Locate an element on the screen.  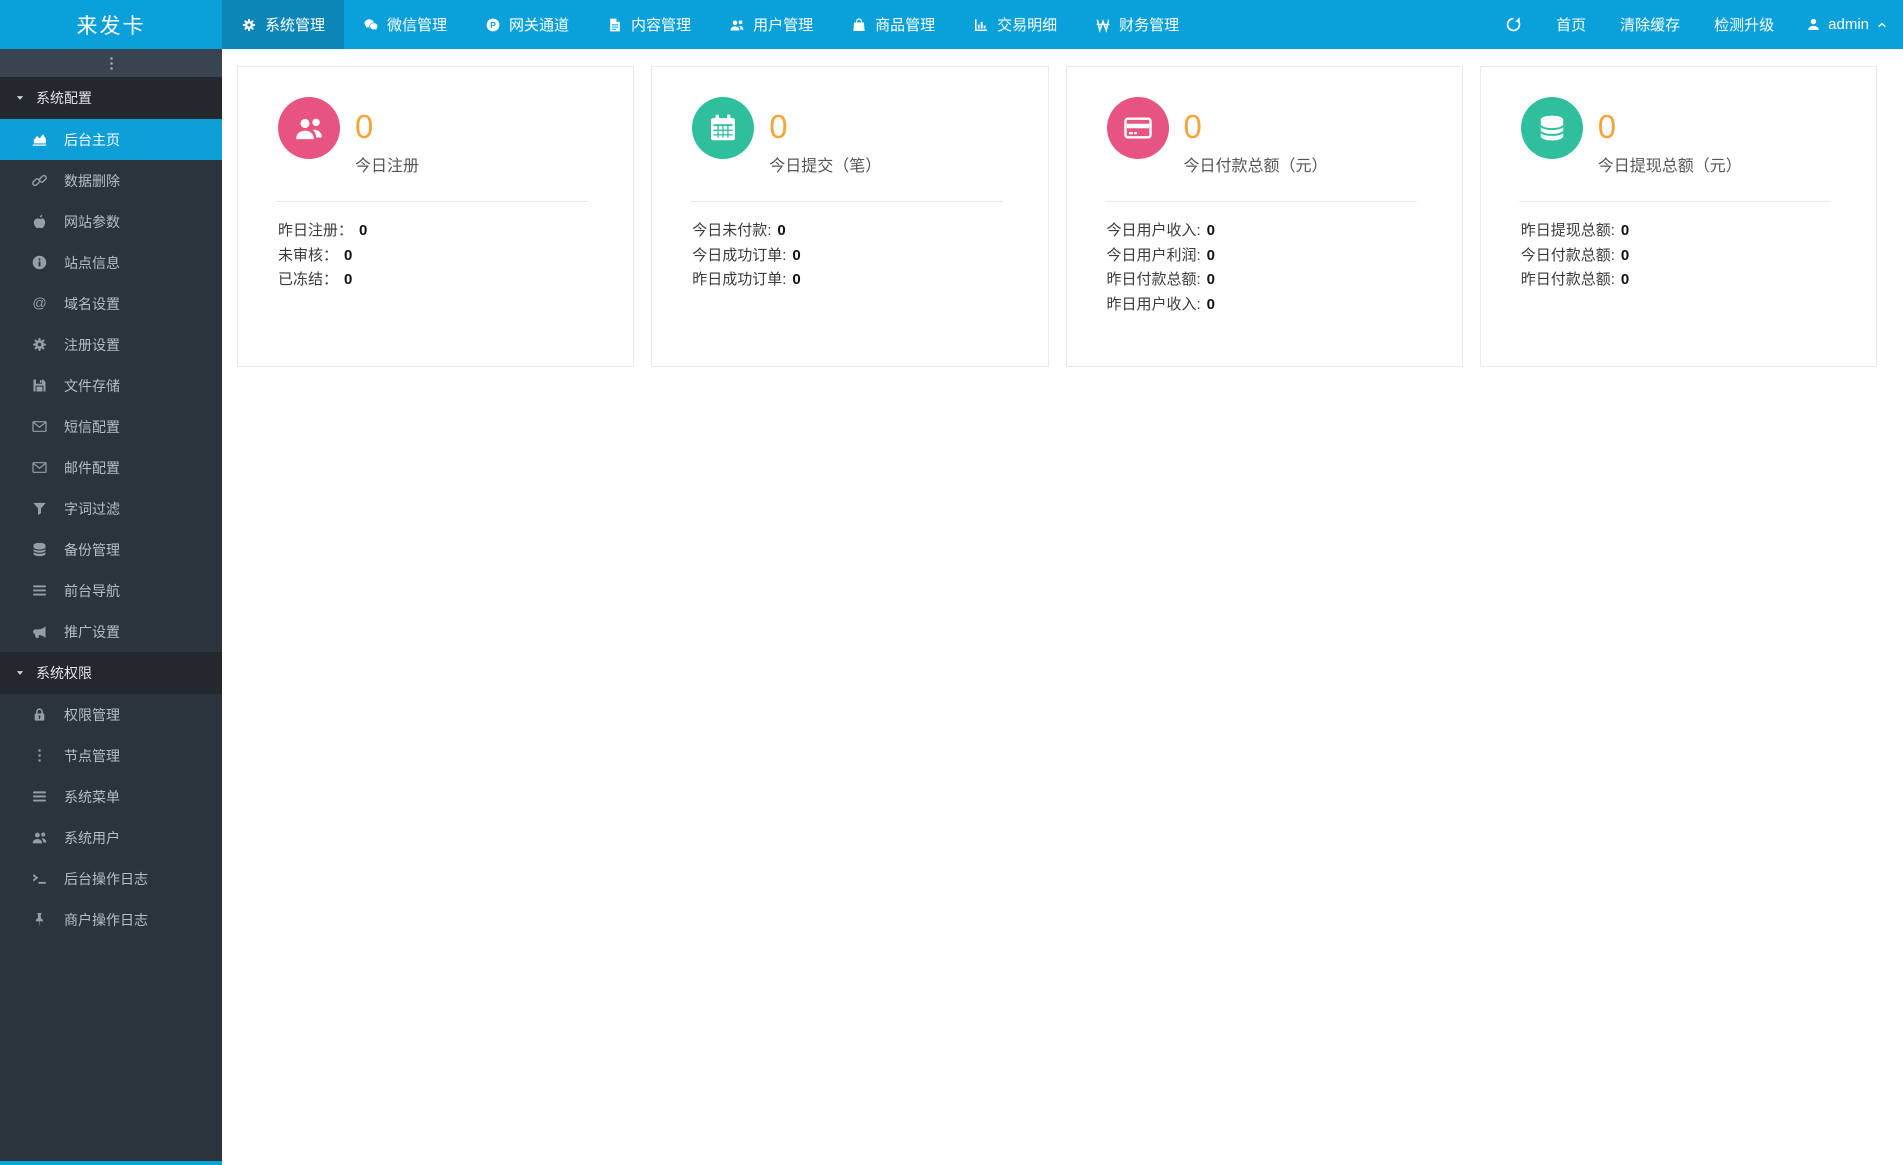
sidebar-item-mail-config: 邮件配置 is located at coordinates (111, 467).